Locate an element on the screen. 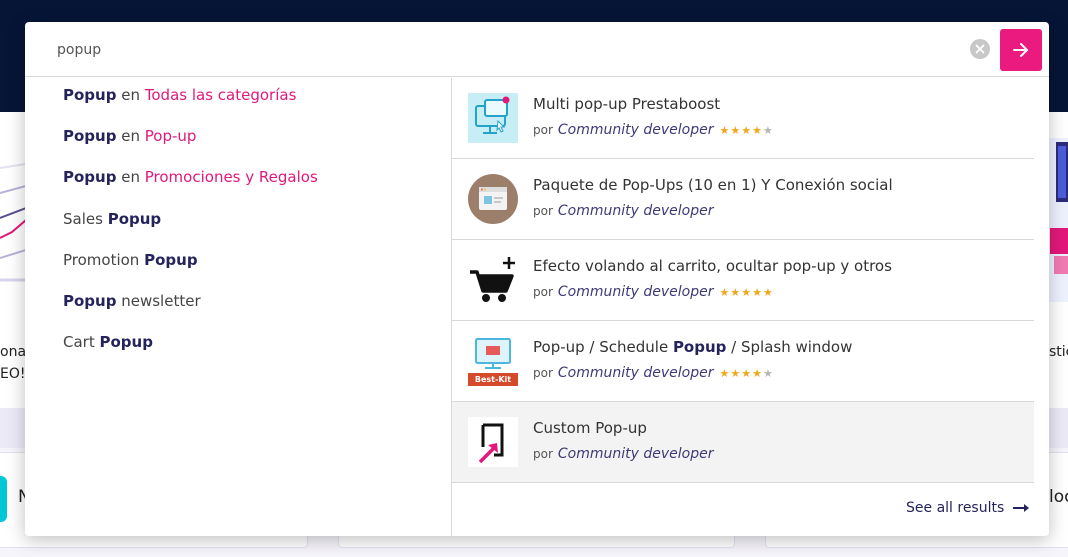 This screenshot has width=1068, height=557. search-input is located at coordinates (507, 50).